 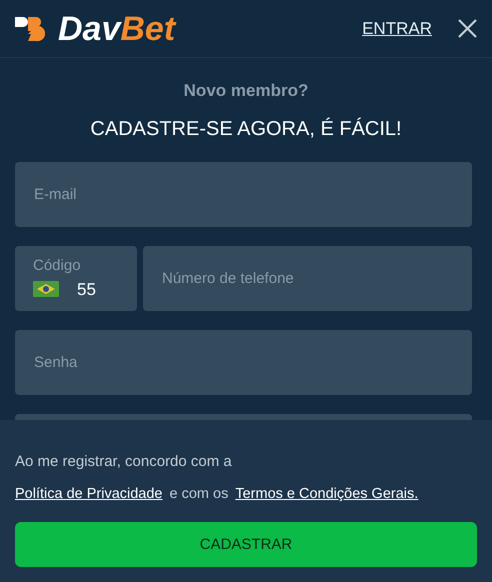 I want to click on logo-mark-icon, so click(x=30, y=28).